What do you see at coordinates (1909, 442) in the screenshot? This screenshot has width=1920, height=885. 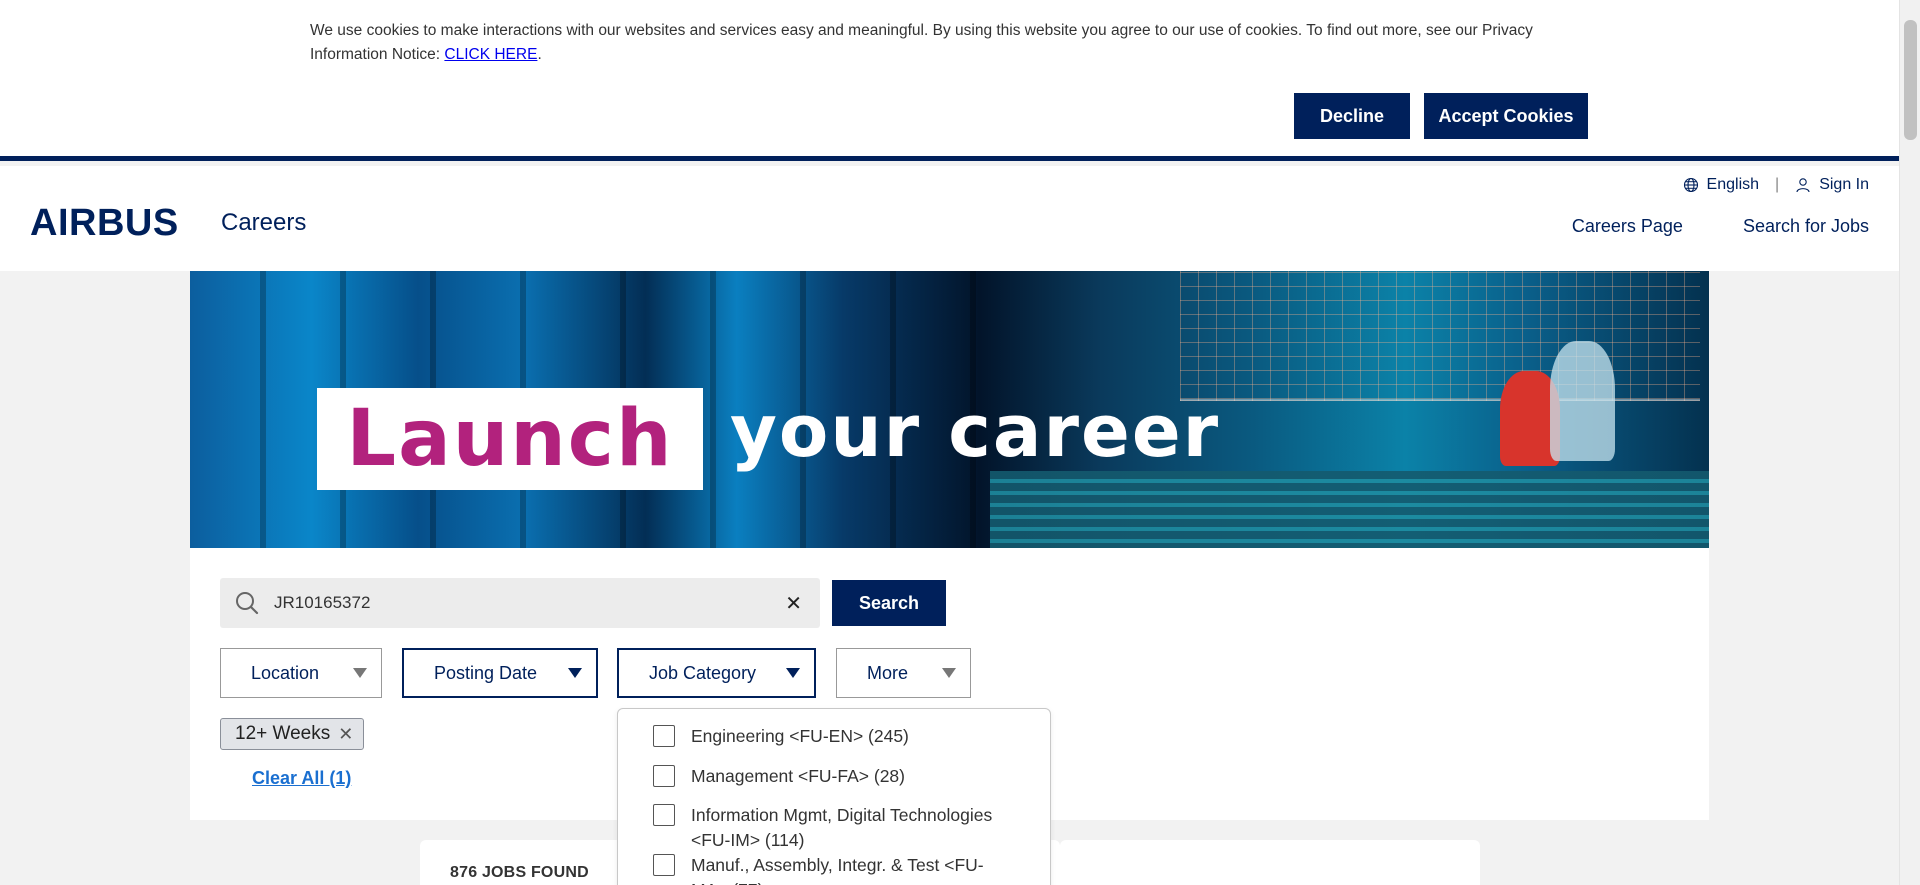 I see `page-scrollbar` at bounding box center [1909, 442].